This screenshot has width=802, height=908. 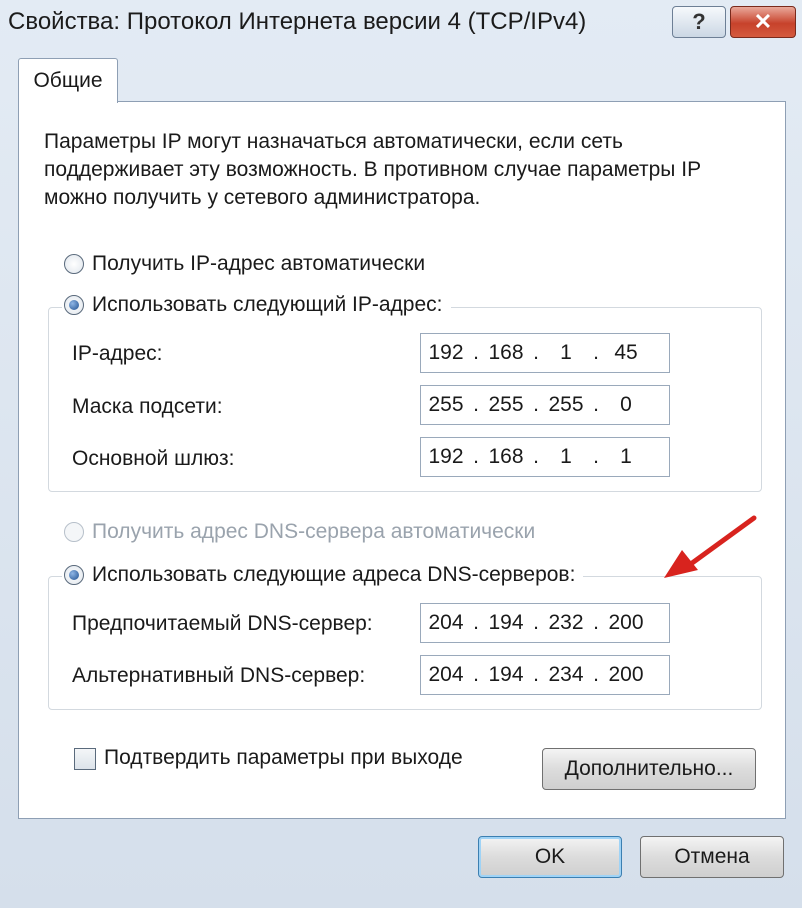 What do you see at coordinates (712, 857) in the screenshot?
I see `cancel-button: Отмена` at bounding box center [712, 857].